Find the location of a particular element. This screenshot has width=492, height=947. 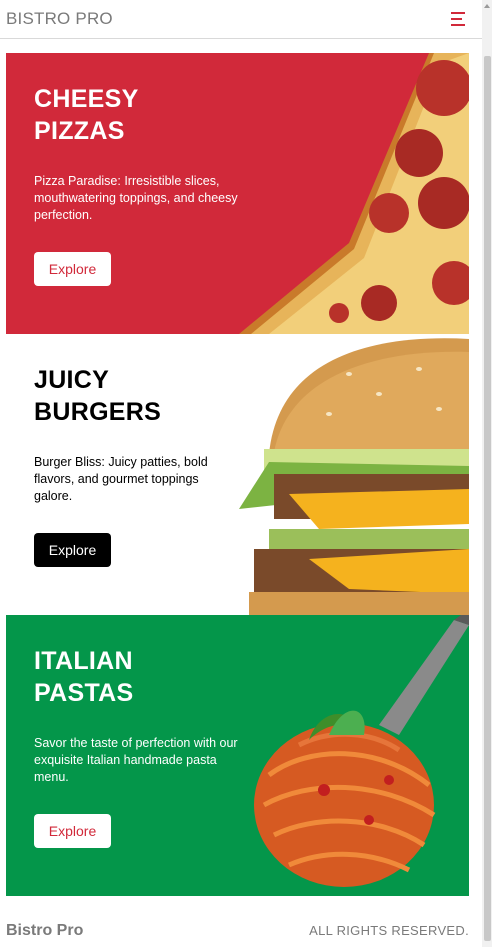

scroll-up-arrow-icon is located at coordinates (487, 6).